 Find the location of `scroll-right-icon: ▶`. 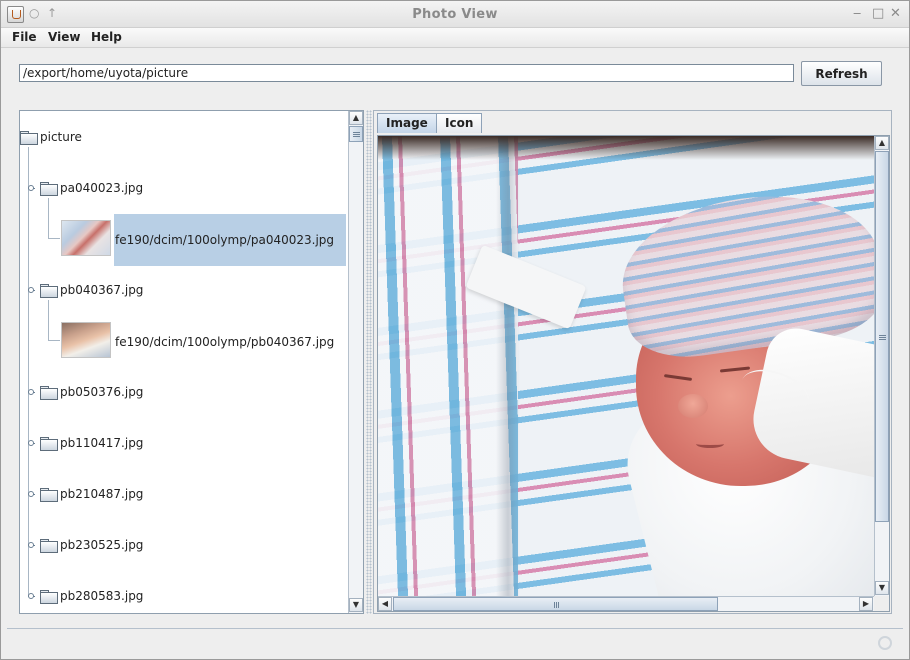

scroll-right-icon: ▶ is located at coordinates (866, 604).